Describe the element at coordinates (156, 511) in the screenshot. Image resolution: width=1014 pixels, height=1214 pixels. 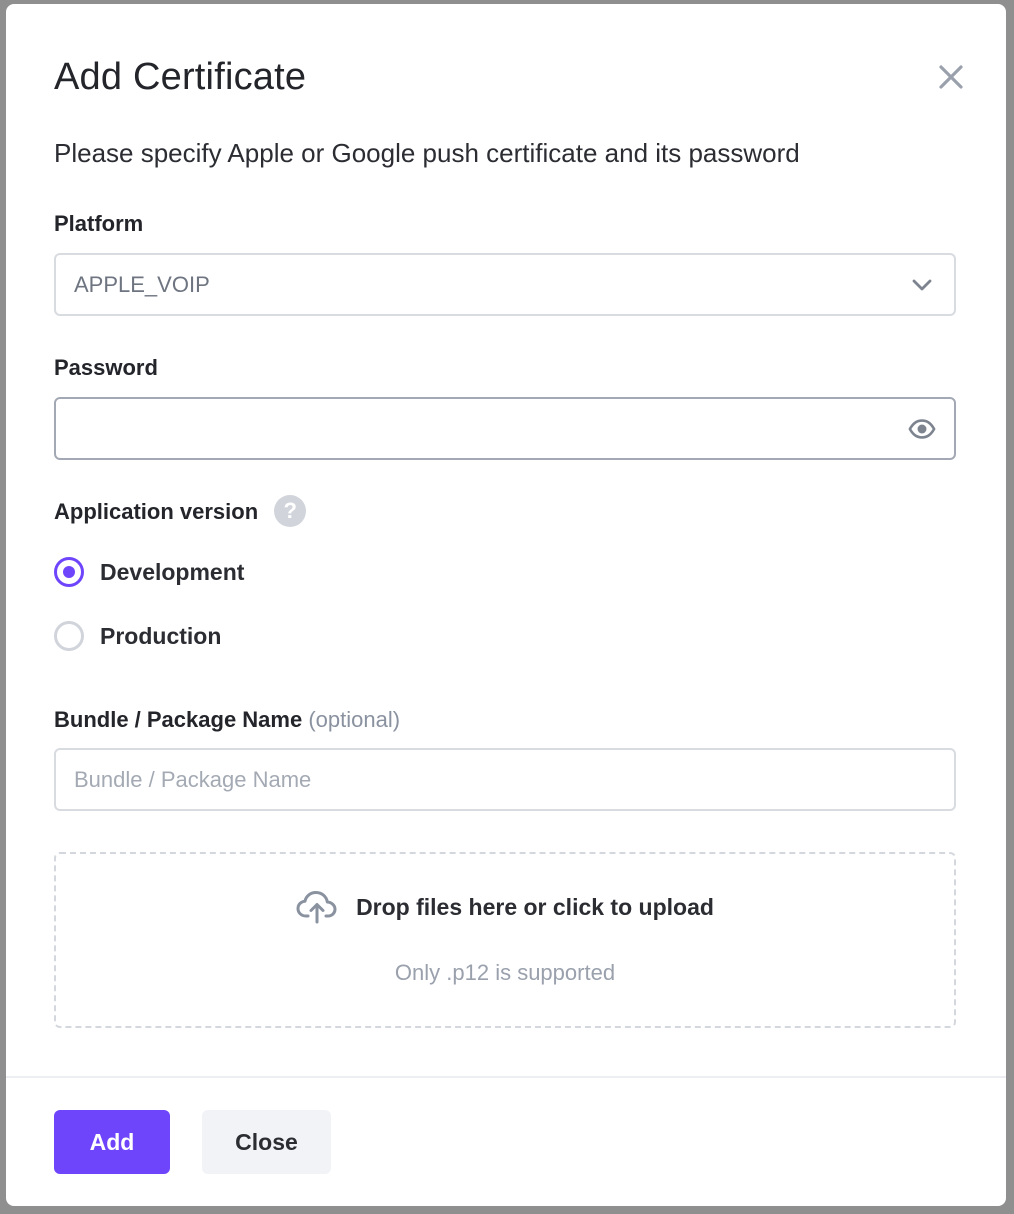
I see `app-version-label: Application version` at that location.